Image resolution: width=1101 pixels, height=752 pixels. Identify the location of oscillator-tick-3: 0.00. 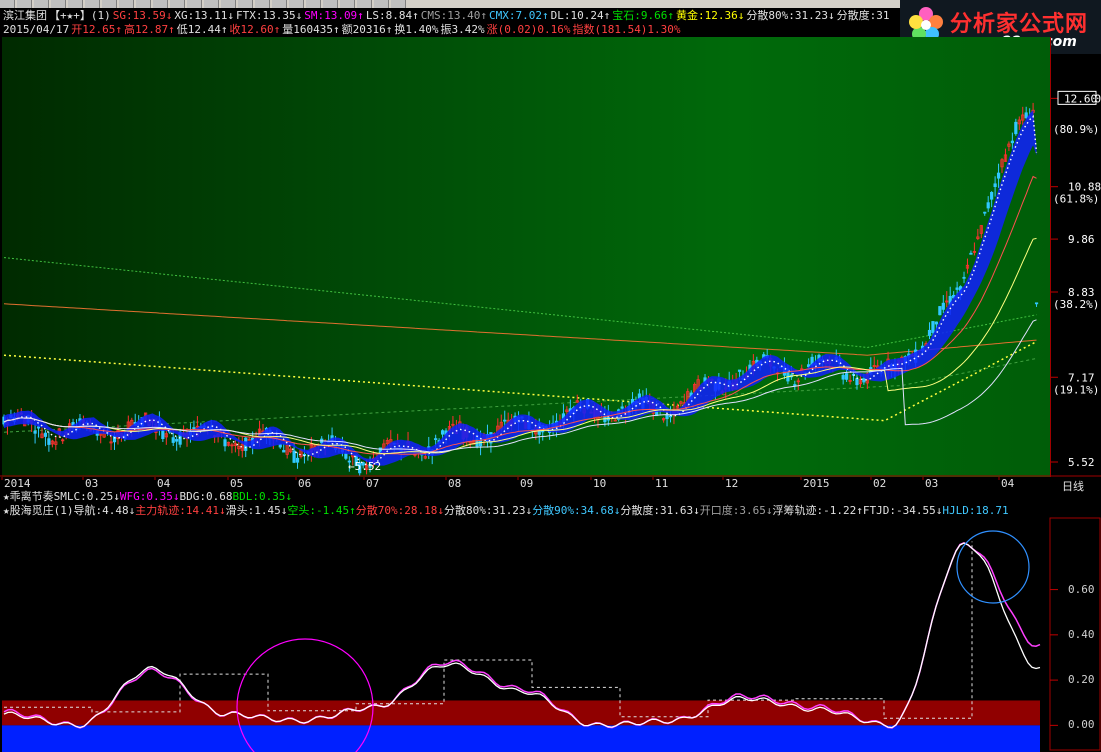
(1081, 725).